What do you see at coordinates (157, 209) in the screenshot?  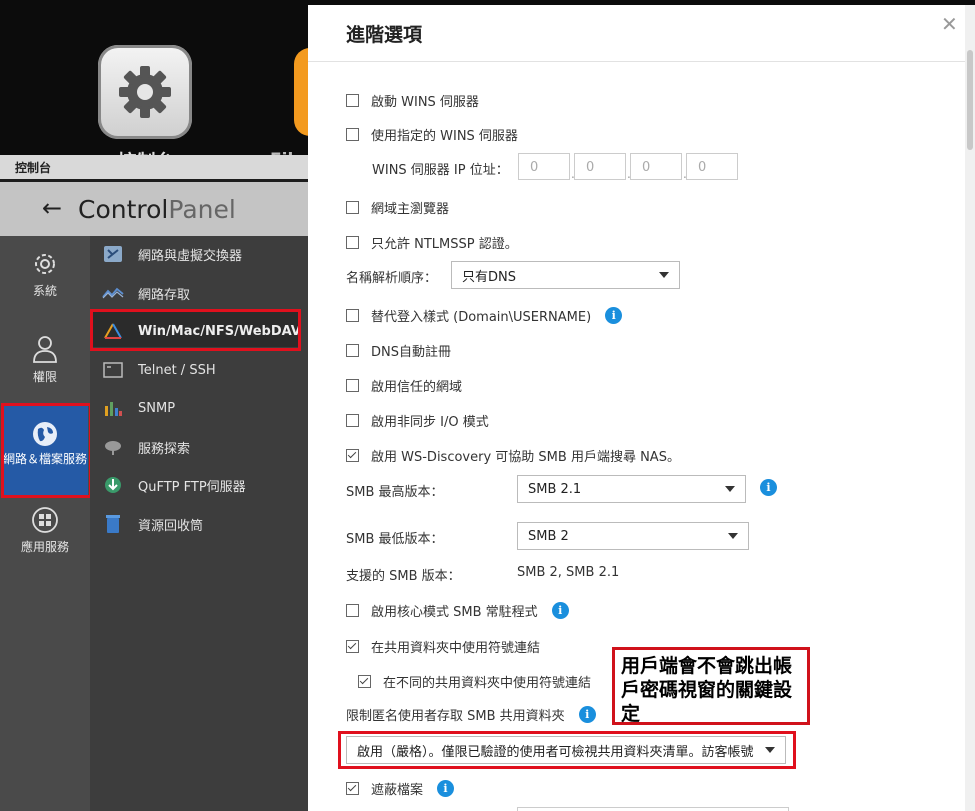 I see `control-panel-title: ControlPanel` at bounding box center [157, 209].